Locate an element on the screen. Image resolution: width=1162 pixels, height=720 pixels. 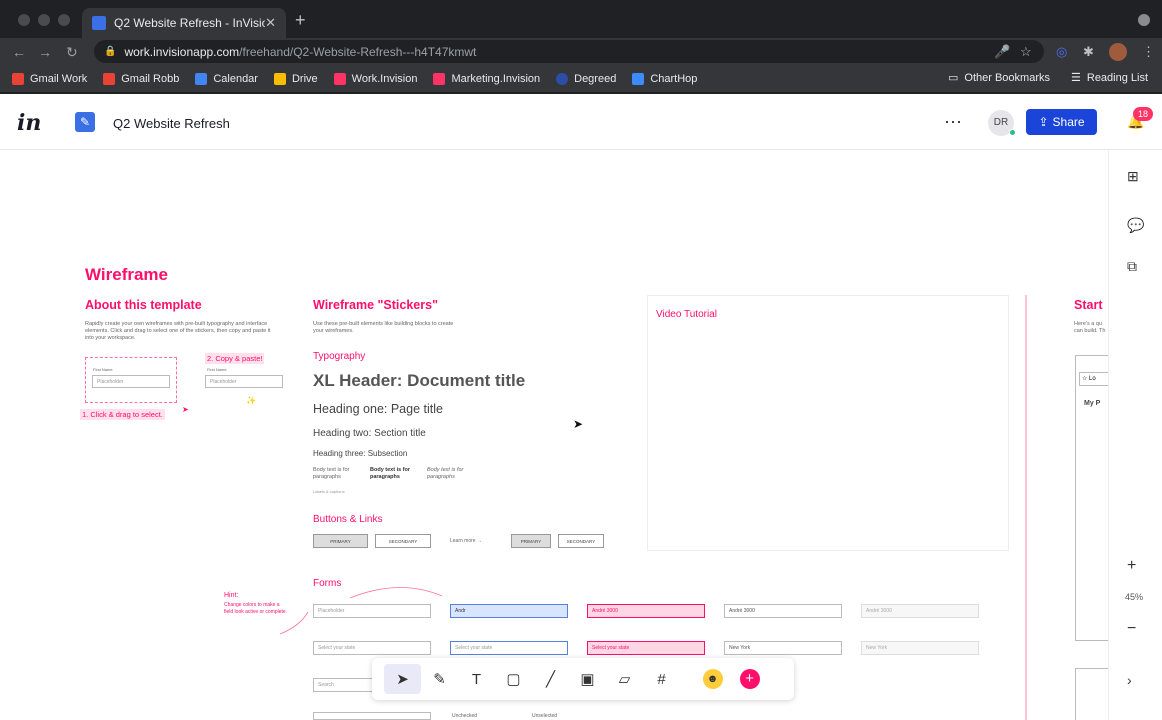
wireframe-desktop-mock is located at coordinates (1091, 694).